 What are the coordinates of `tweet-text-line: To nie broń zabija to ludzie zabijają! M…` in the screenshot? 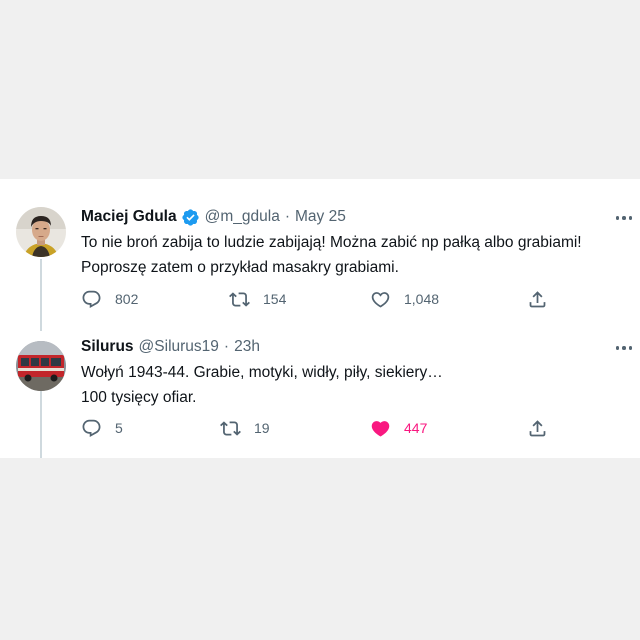 It's located at (331, 242).